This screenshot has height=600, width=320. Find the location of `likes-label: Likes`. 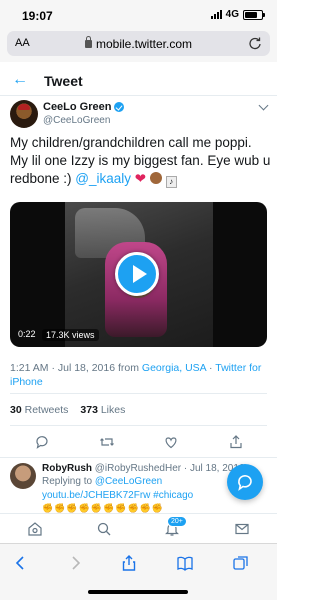

likes-label: Likes is located at coordinates (113, 410).